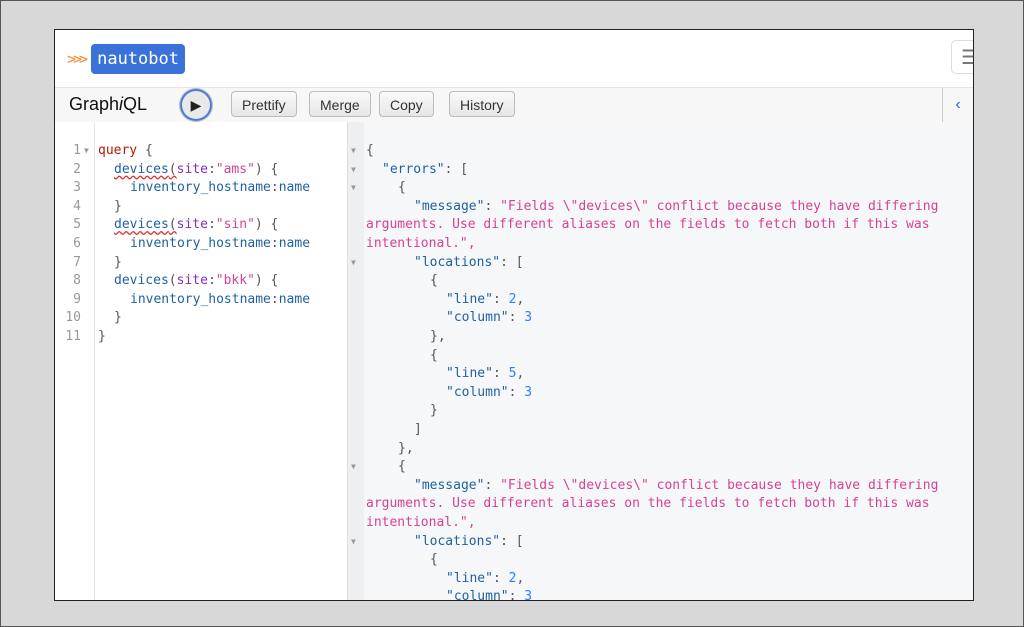 Image resolution: width=1024 pixels, height=627 pixels. Describe the element at coordinates (77, 206) in the screenshot. I see `line-number: 4` at that location.